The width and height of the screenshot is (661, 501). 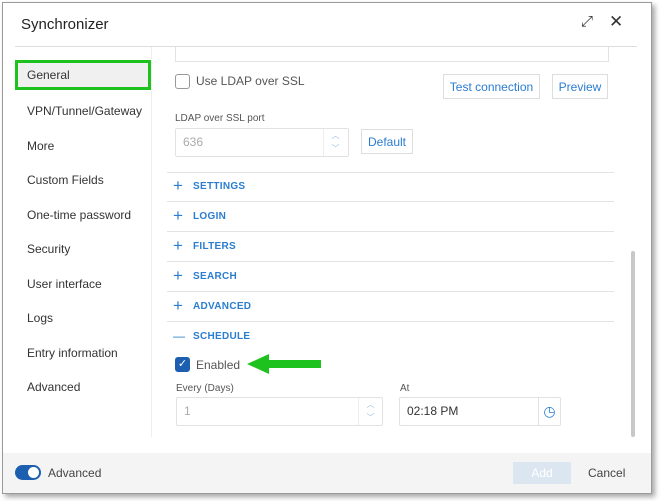 What do you see at coordinates (182, 81) in the screenshot?
I see `use-ldap-ssl-checkbox` at bounding box center [182, 81].